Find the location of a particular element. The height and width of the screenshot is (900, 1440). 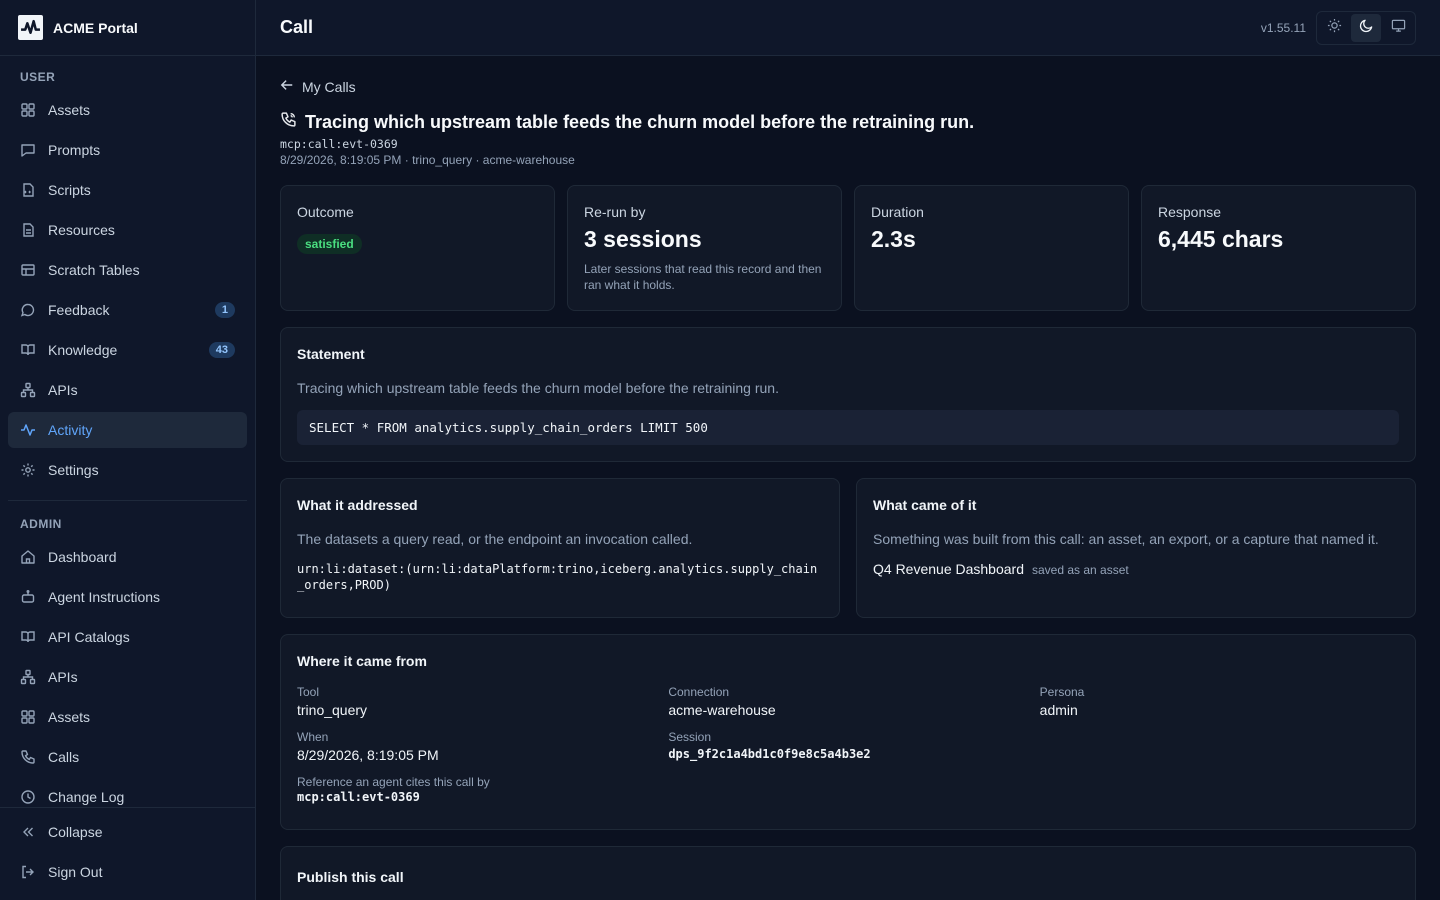

sign-out-label: Sign Out is located at coordinates (75, 872).